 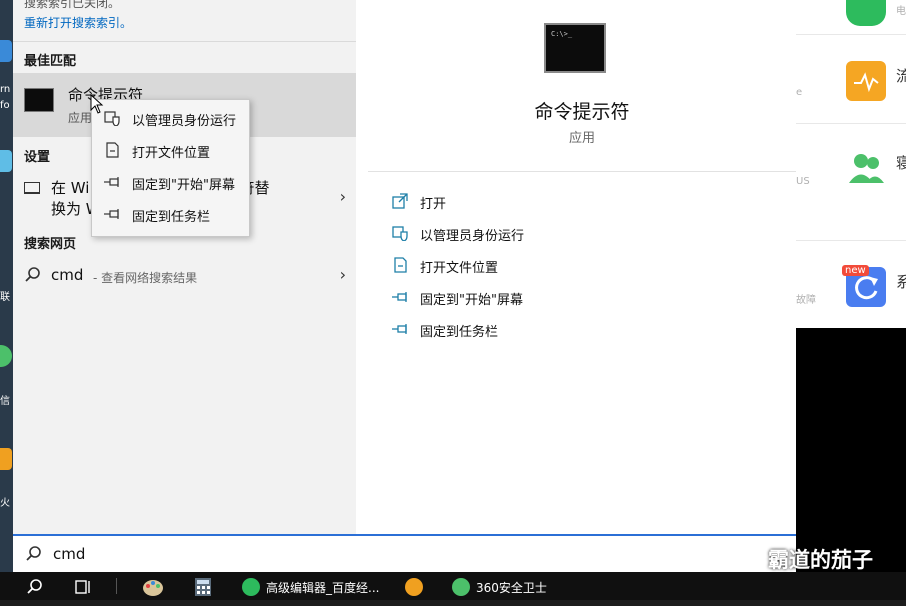 What do you see at coordinates (78, 22) in the screenshot?
I see `reopen-index-link: 重新打开搜索索引。` at bounding box center [78, 22].